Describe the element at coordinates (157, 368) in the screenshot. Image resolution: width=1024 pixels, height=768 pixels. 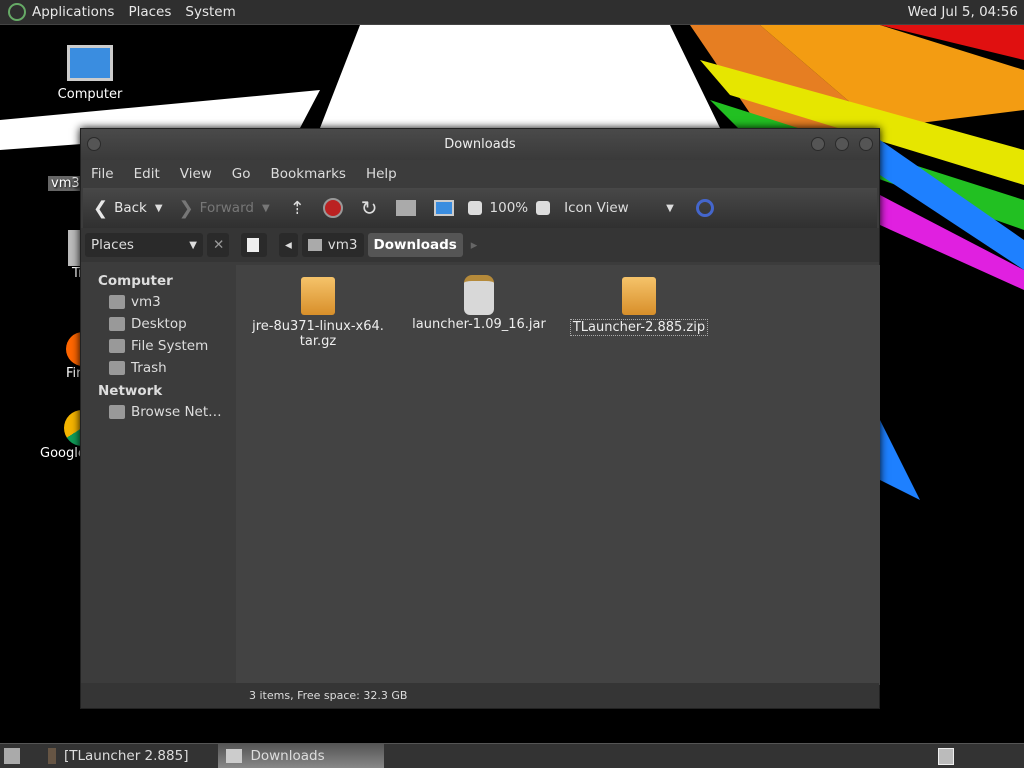
I see `sidebar-item-trash: Trash` at that location.